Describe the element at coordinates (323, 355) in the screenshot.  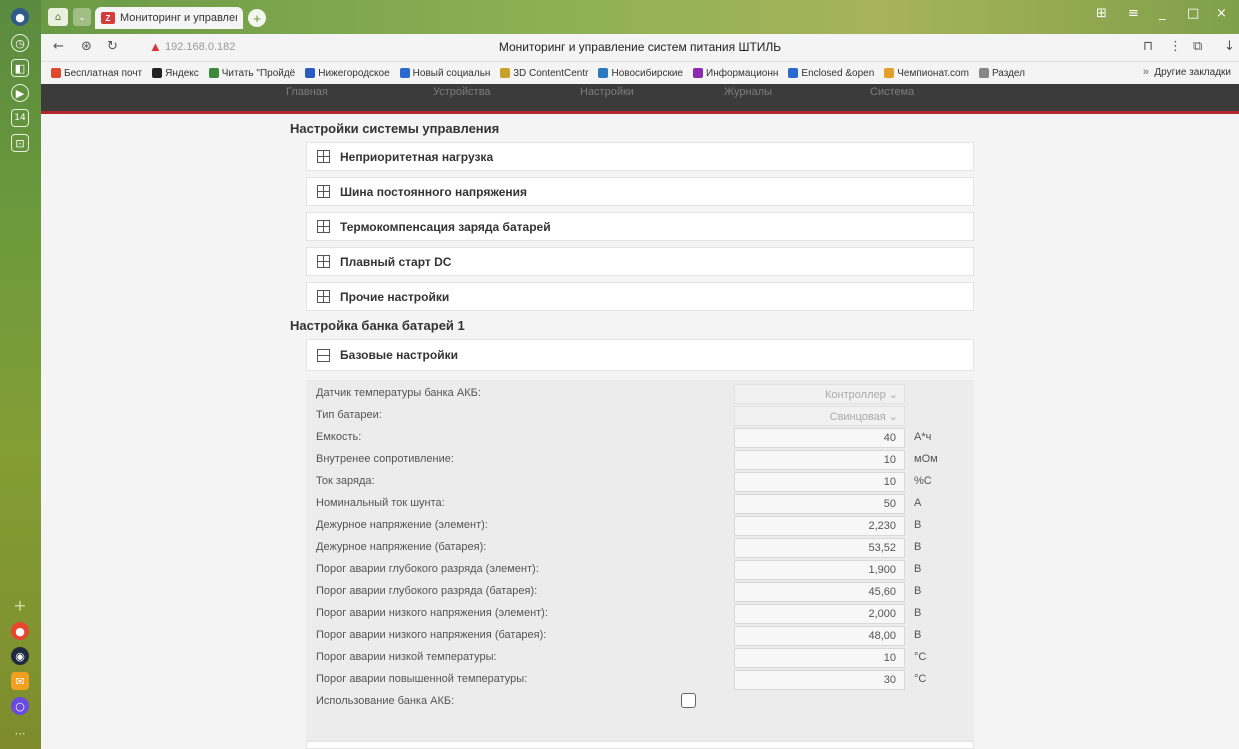
I see `collapse-icon` at that location.